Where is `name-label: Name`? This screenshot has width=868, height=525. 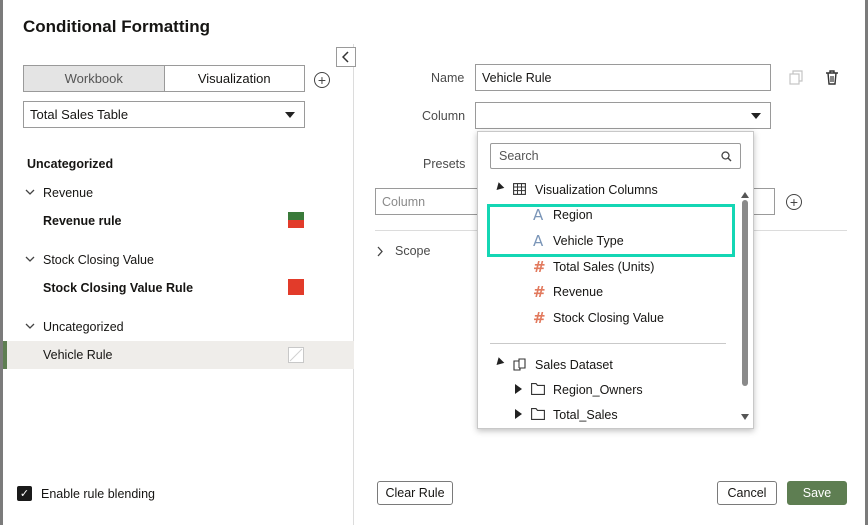 name-label: Name is located at coordinates (448, 78).